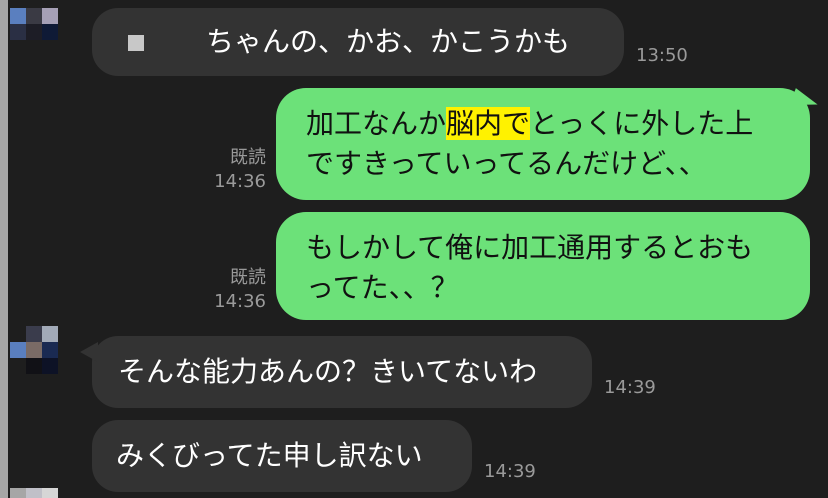 This screenshot has width=828, height=498. Describe the element at coordinates (543, 144) in the screenshot. I see `outgoing-message-bubble: 加工なんか脳内でとっくに外した上ですきっていってるんだけど、、` at that location.